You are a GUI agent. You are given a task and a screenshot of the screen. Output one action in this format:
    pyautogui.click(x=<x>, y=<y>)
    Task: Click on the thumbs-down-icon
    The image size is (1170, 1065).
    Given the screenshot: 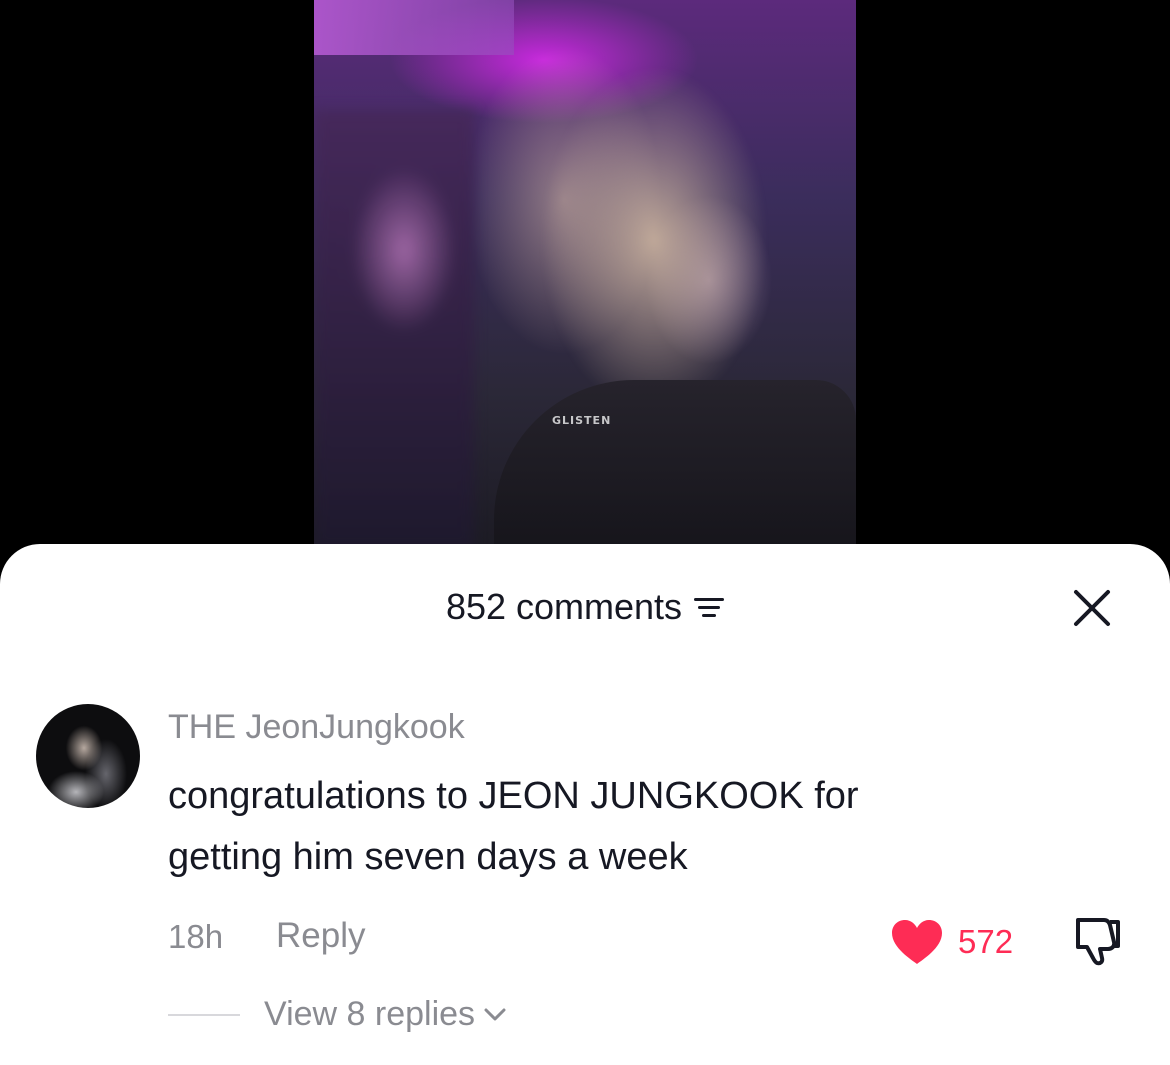 What is the action you would take?
    pyautogui.click(x=1098, y=942)
    